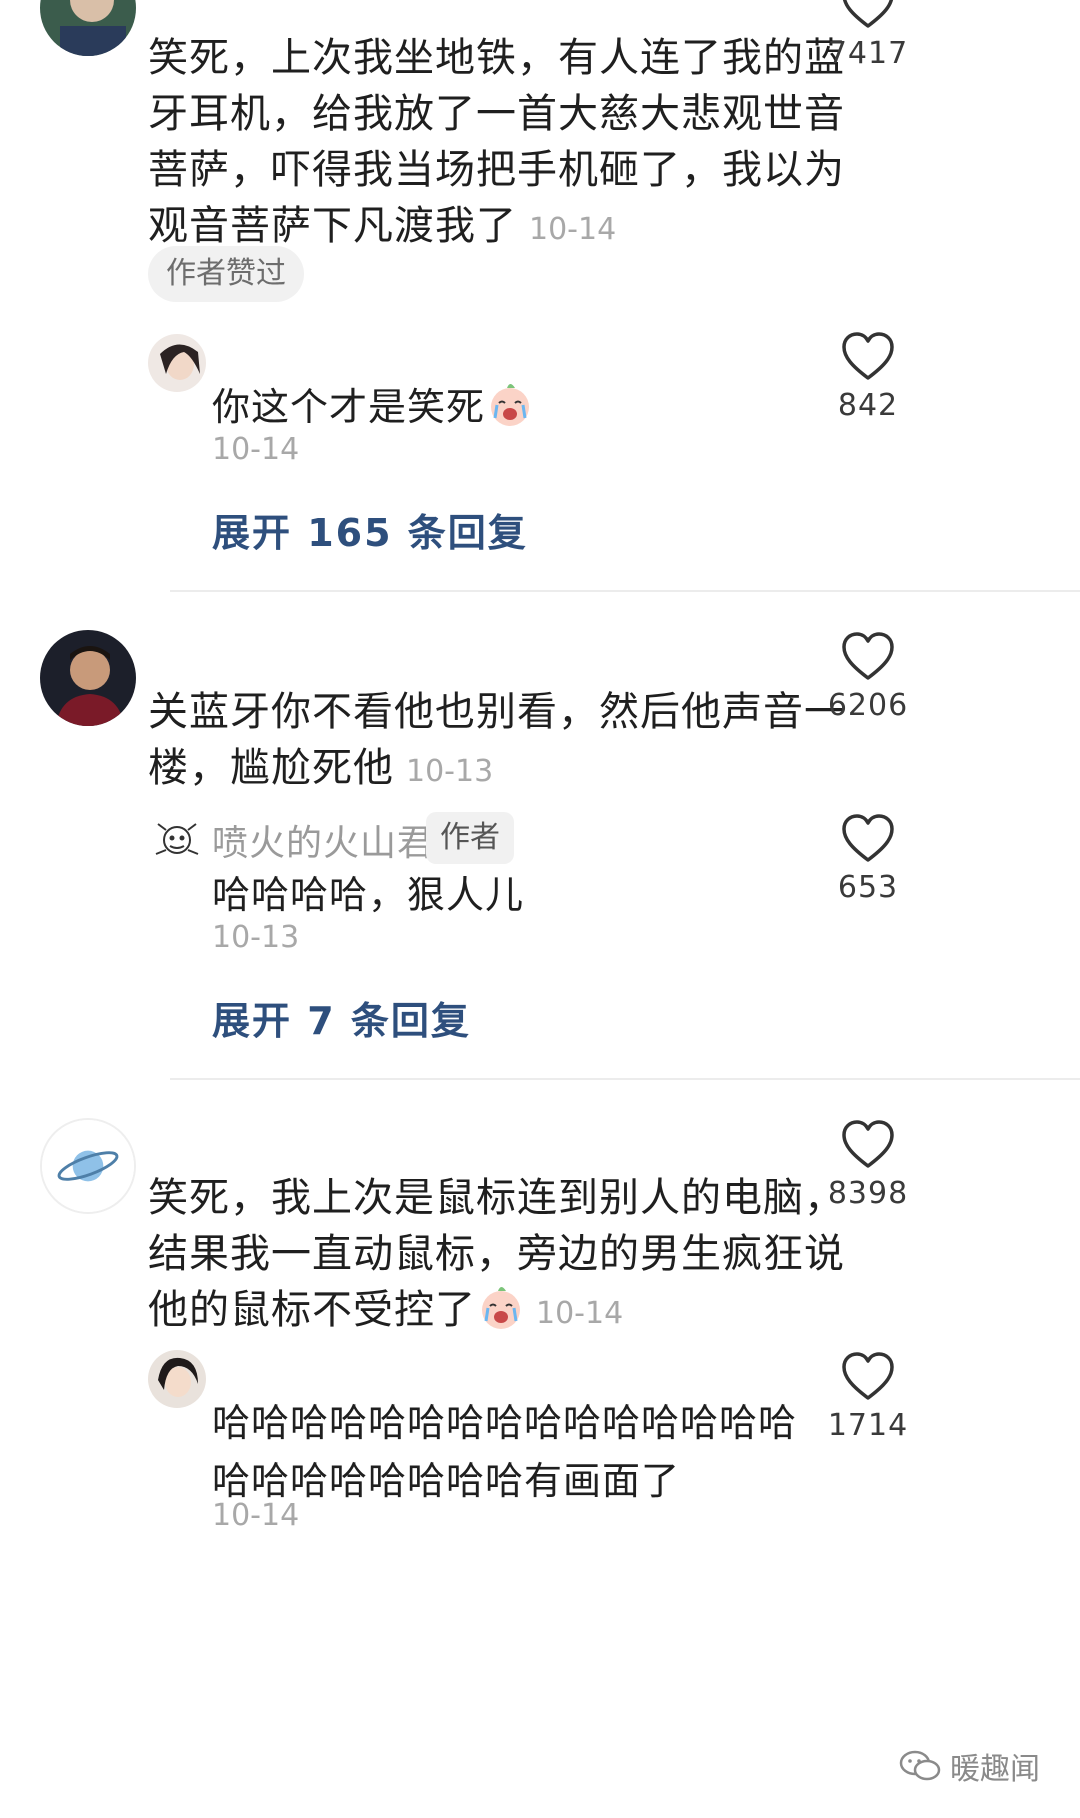 This screenshot has height=1818, width=1080. What do you see at coordinates (995, 1769) in the screenshot?
I see `watermark-text: 暖趣闻` at bounding box center [995, 1769].